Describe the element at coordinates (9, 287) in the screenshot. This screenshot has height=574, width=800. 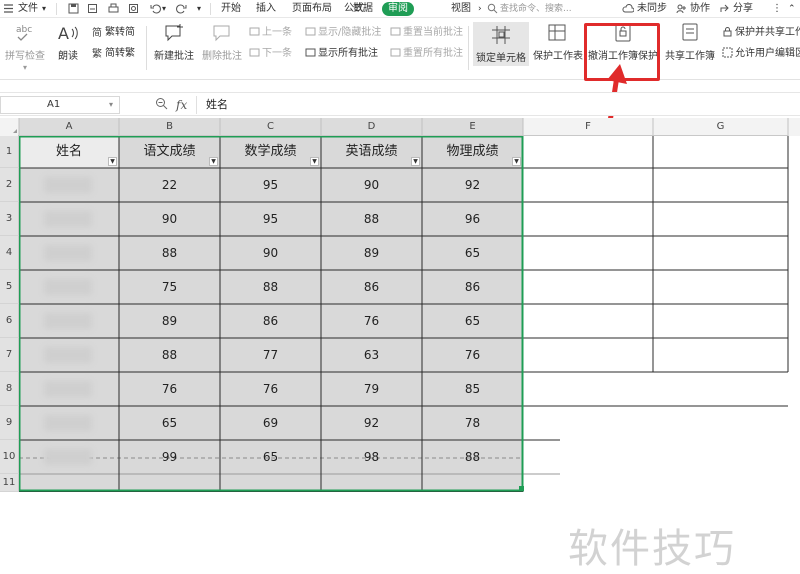
I see `row-header-5: 5` at that location.